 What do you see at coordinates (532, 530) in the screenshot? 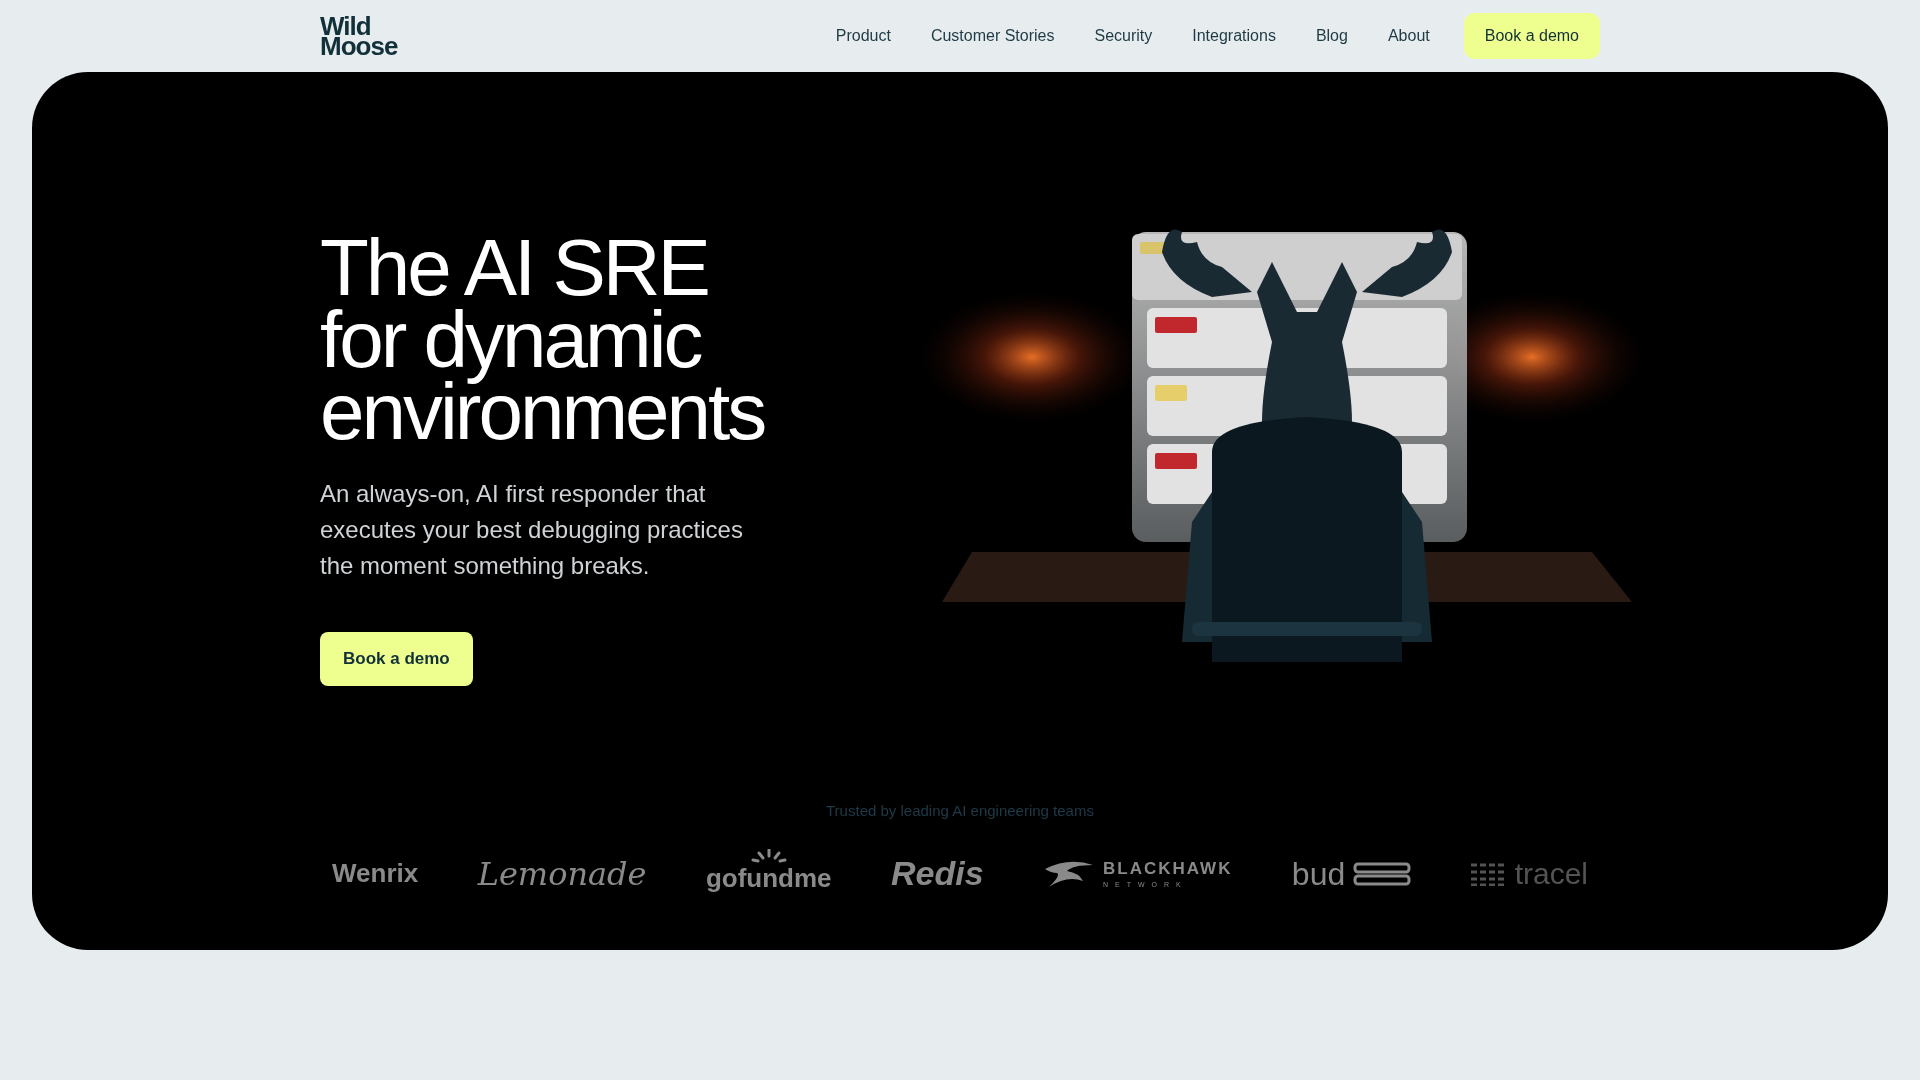
I see `hero-subtitle: An always-on, AI first responder that executes your best debugging practices the moment something breaks.` at bounding box center [532, 530].